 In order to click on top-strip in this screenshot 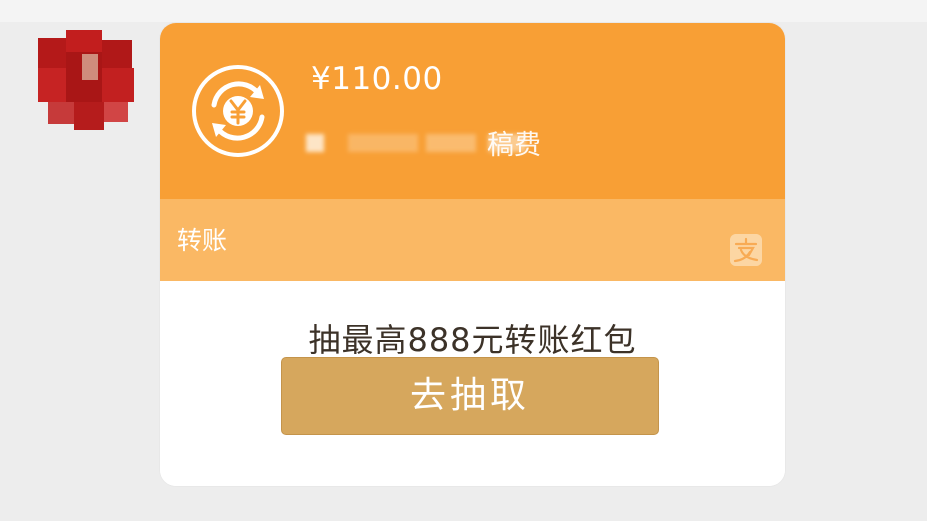, I will do `click(463, 11)`.